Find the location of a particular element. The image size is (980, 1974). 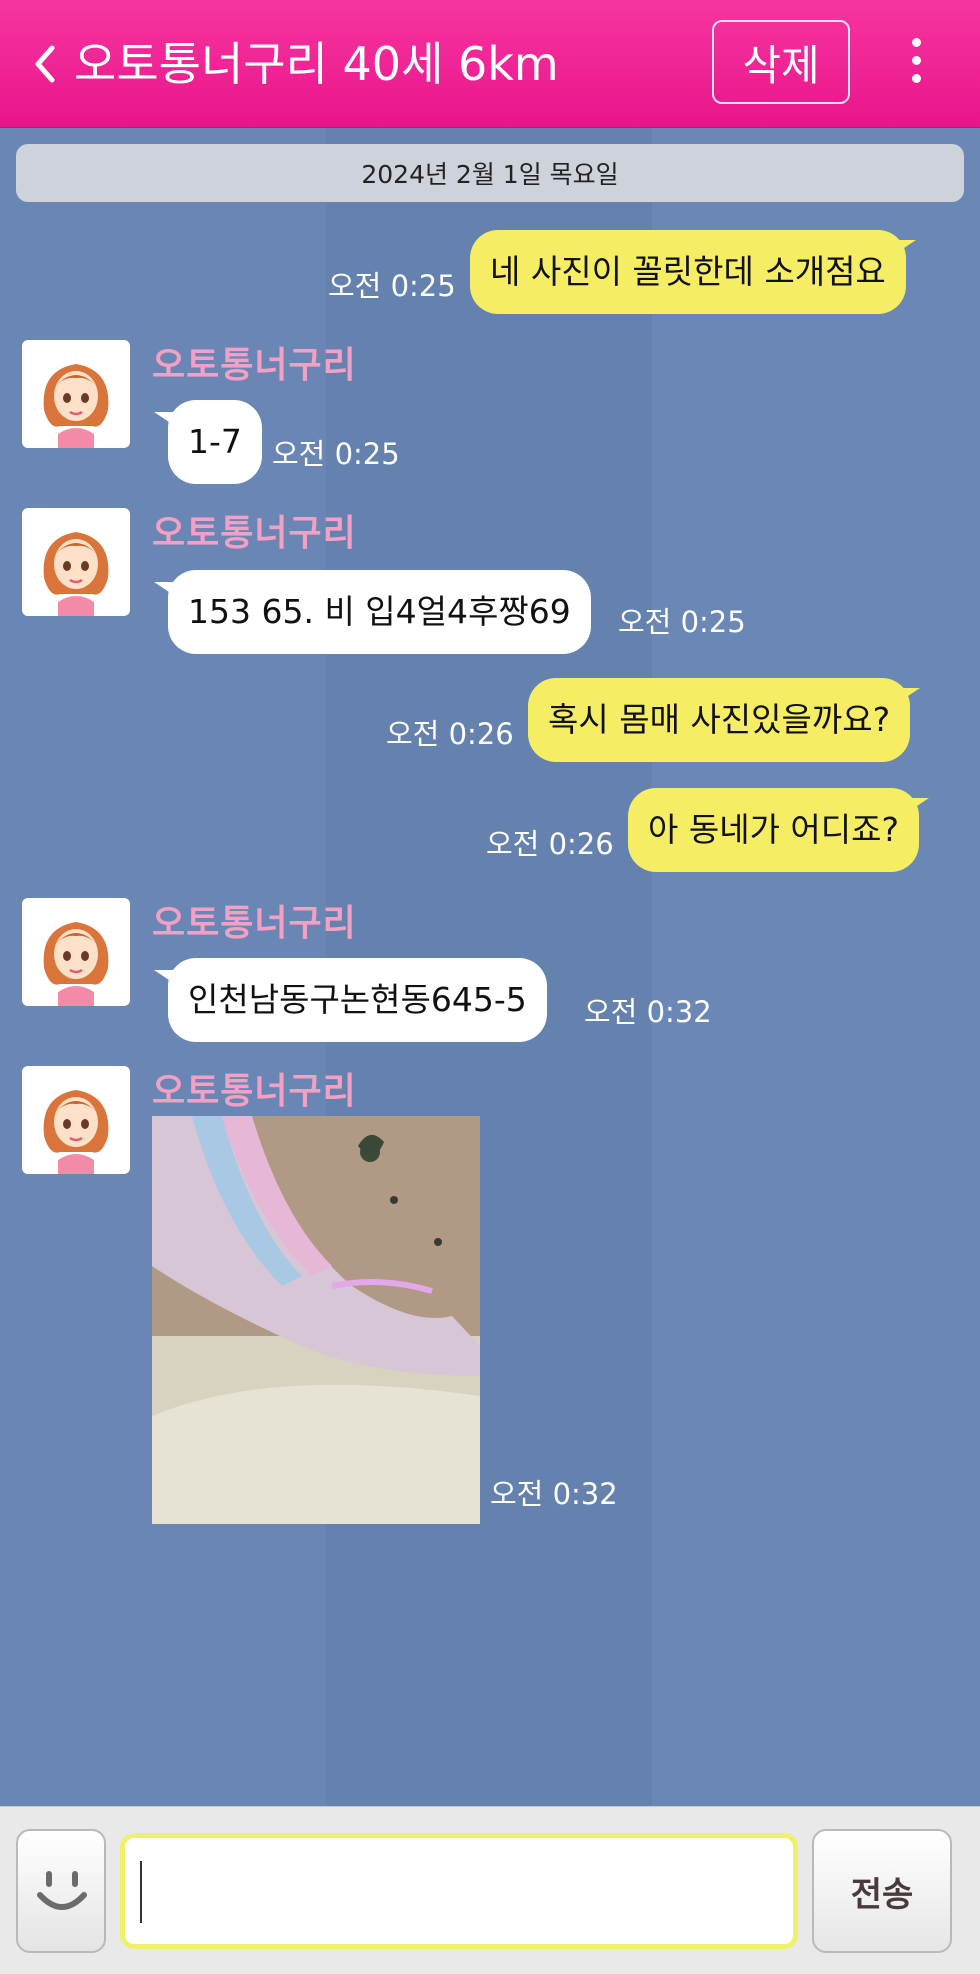

text-cursor is located at coordinates (141, 1892).